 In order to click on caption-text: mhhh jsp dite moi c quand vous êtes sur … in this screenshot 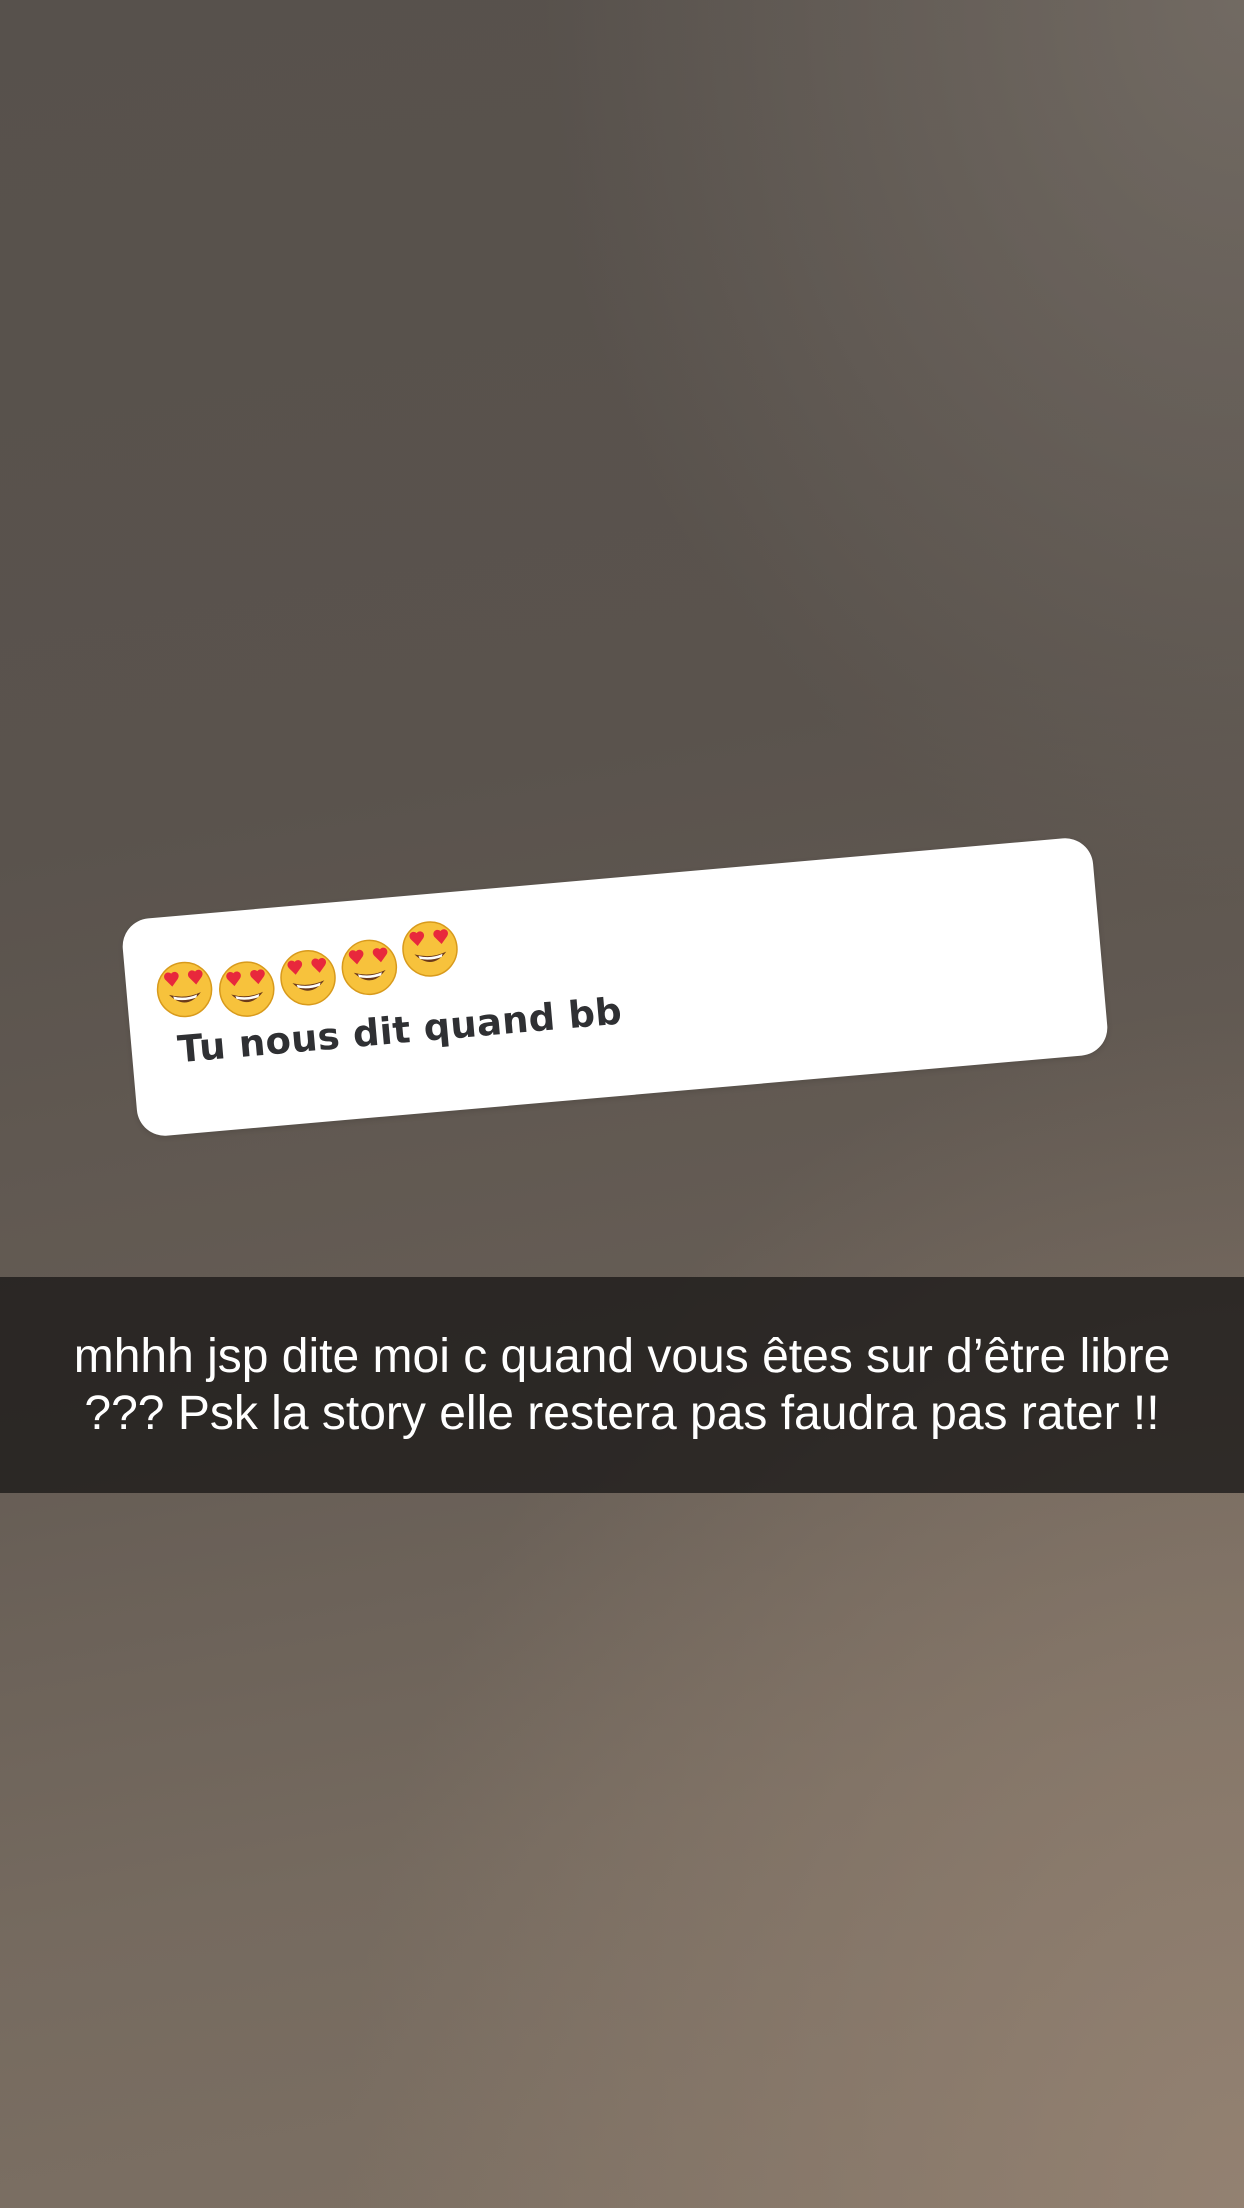, I will do `click(622, 1385)`.